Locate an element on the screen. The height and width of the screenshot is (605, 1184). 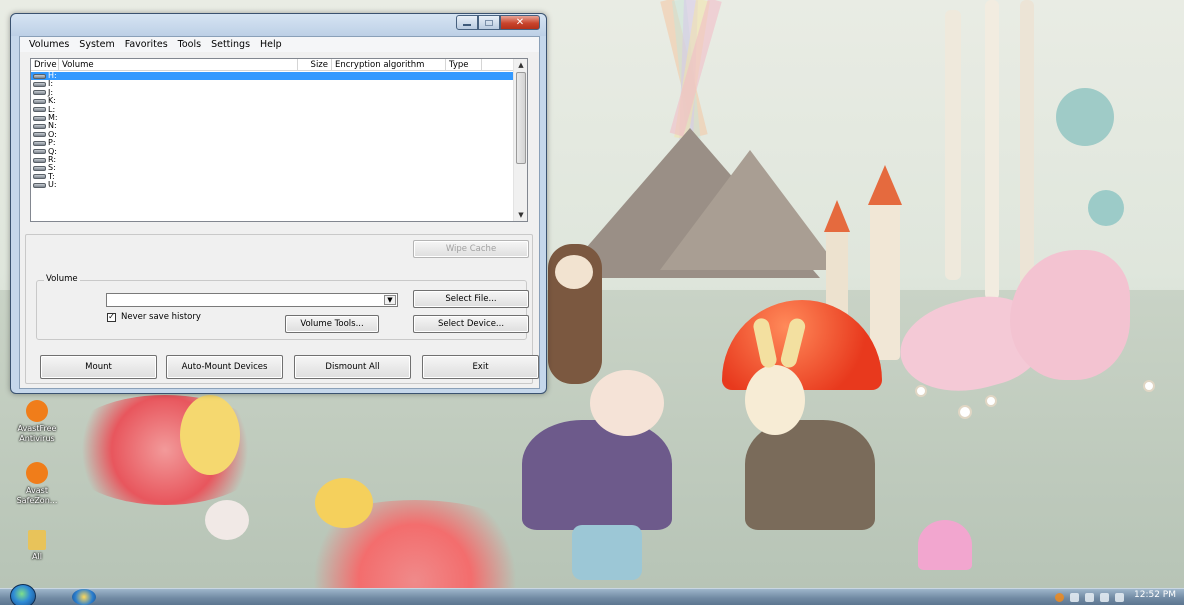
maximize-button is located at coordinates (489, 22).